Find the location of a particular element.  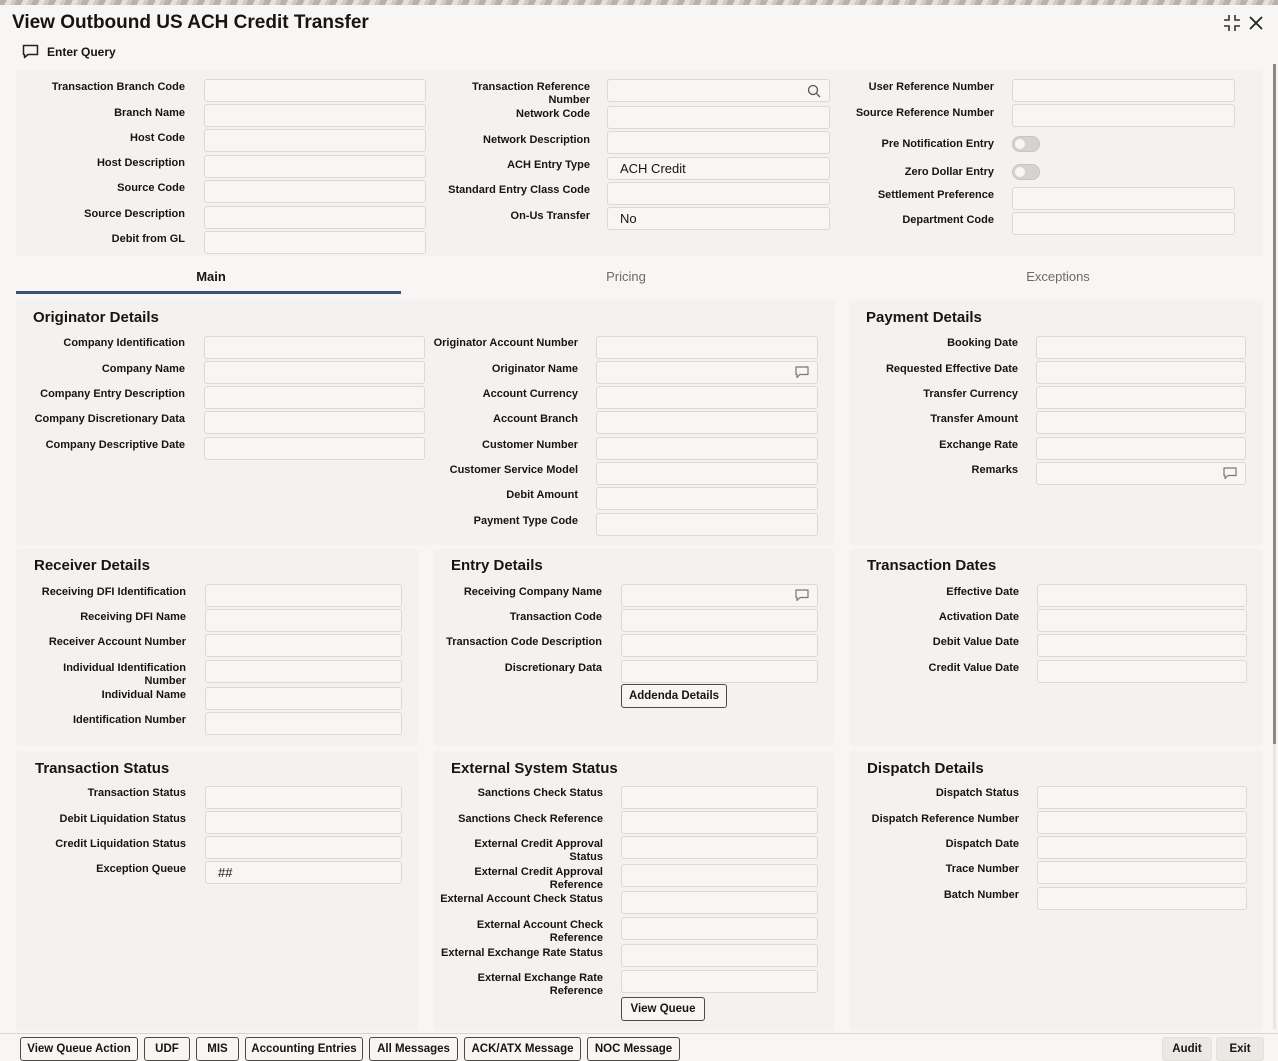

debit-liquidation-status-field is located at coordinates (303, 822).